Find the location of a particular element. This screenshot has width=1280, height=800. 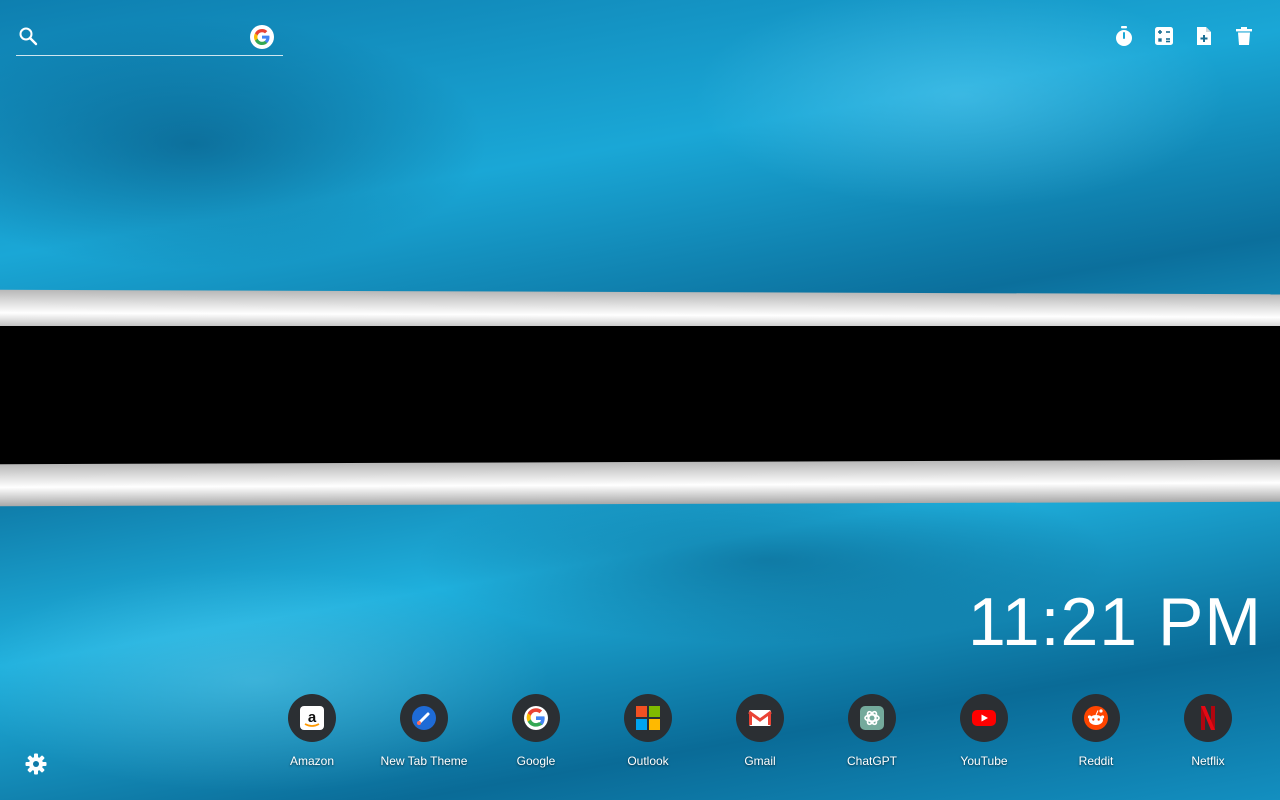

svg-text: a is located at coordinates (312, 717).